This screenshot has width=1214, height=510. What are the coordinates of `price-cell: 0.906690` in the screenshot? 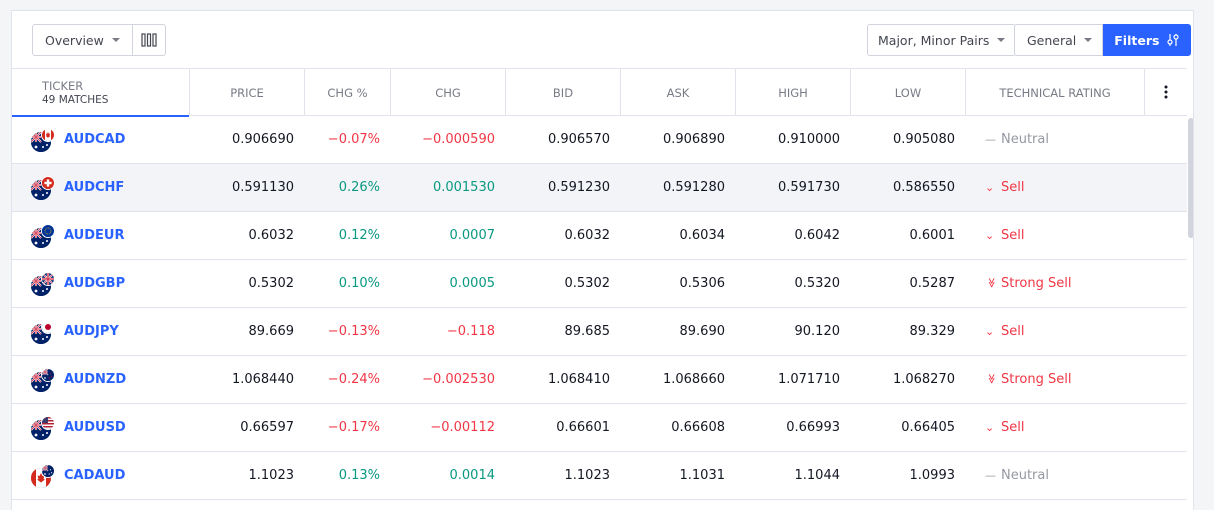 It's located at (262, 139).